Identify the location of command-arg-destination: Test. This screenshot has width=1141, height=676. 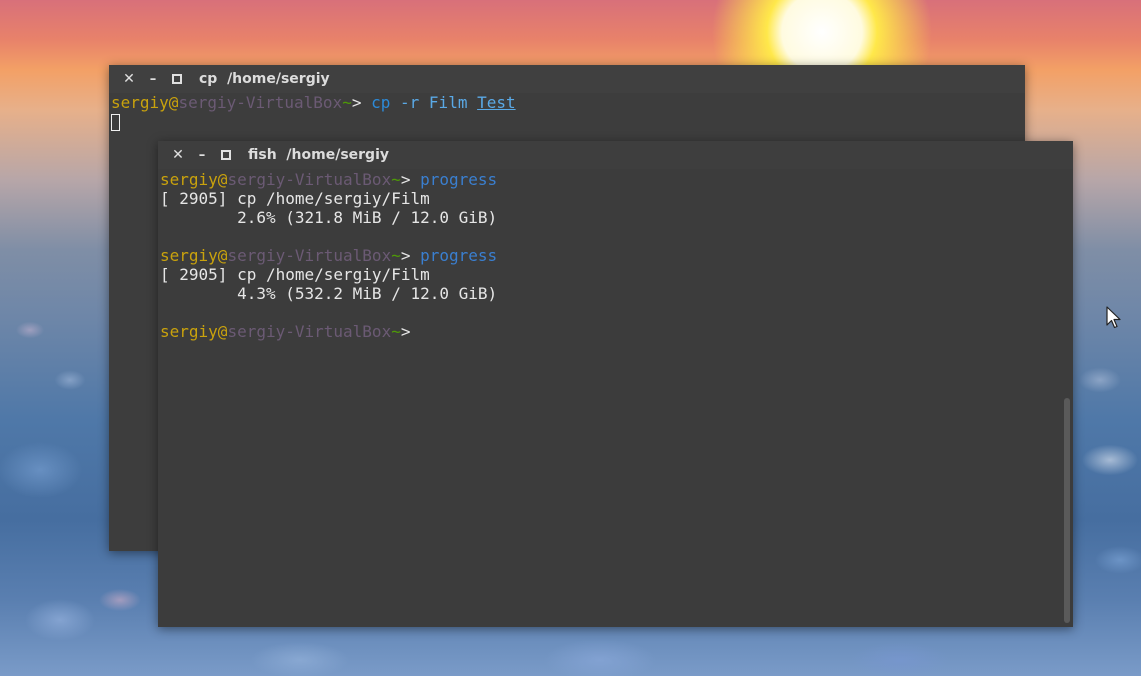
(496, 102).